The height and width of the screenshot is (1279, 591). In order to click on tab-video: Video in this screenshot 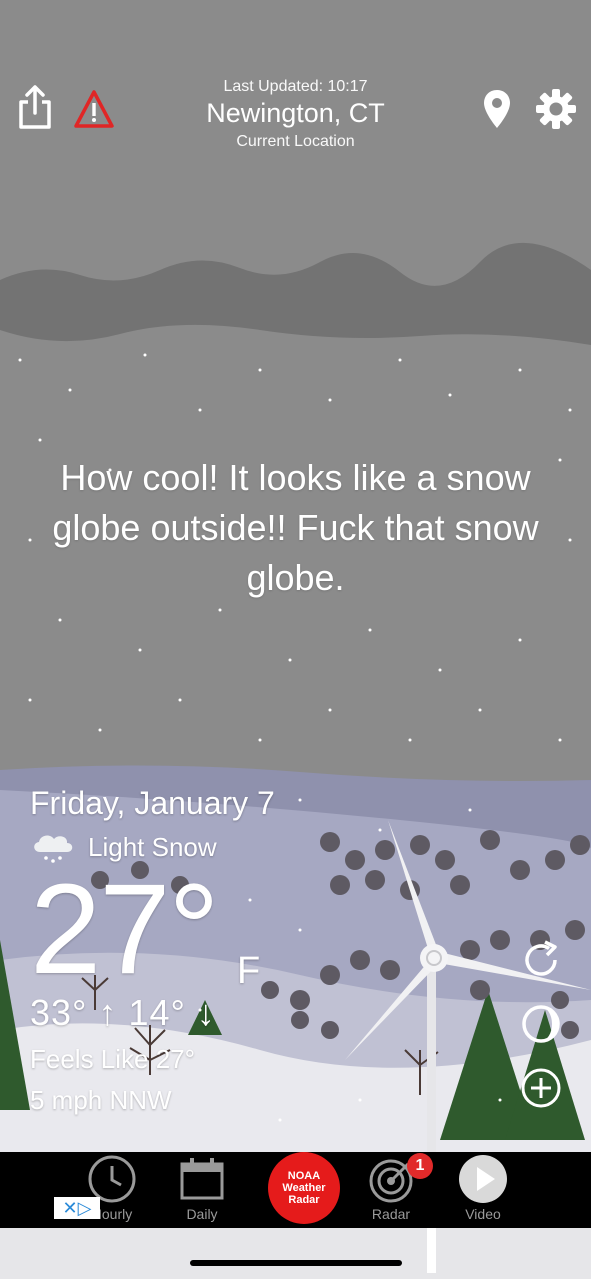, I will do `click(483, 1190)`.